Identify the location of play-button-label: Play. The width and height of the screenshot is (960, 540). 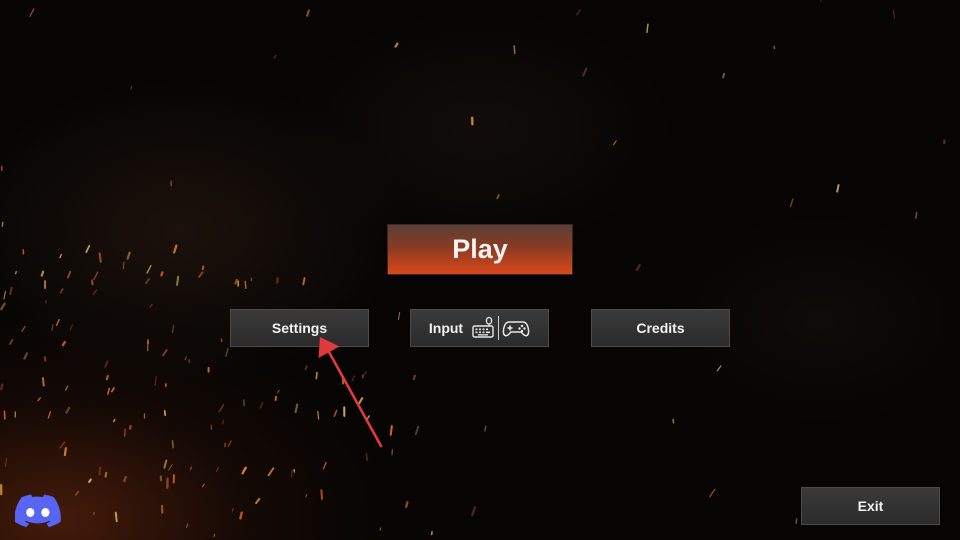
(480, 249).